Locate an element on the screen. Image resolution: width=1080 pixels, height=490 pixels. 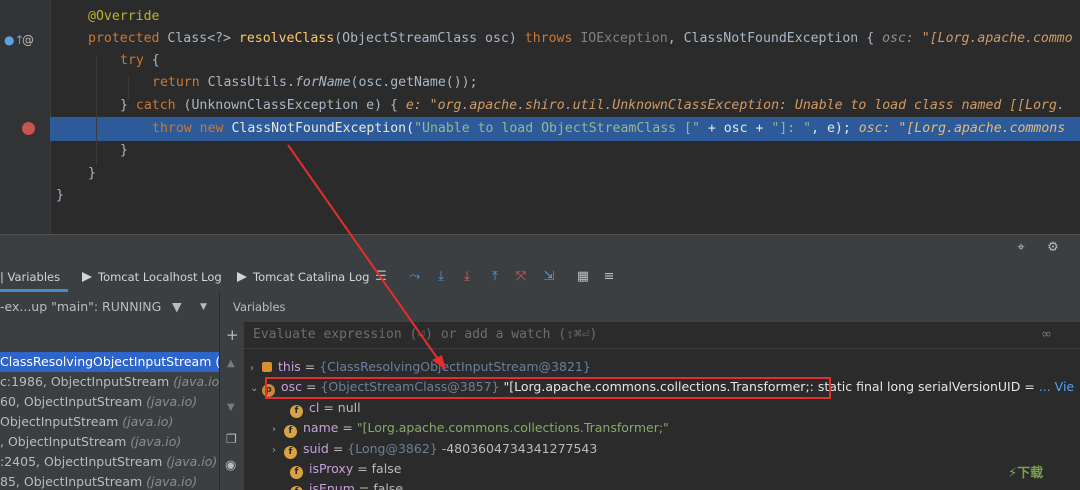
tab-variables: | Variables is located at coordinates (30, 277).